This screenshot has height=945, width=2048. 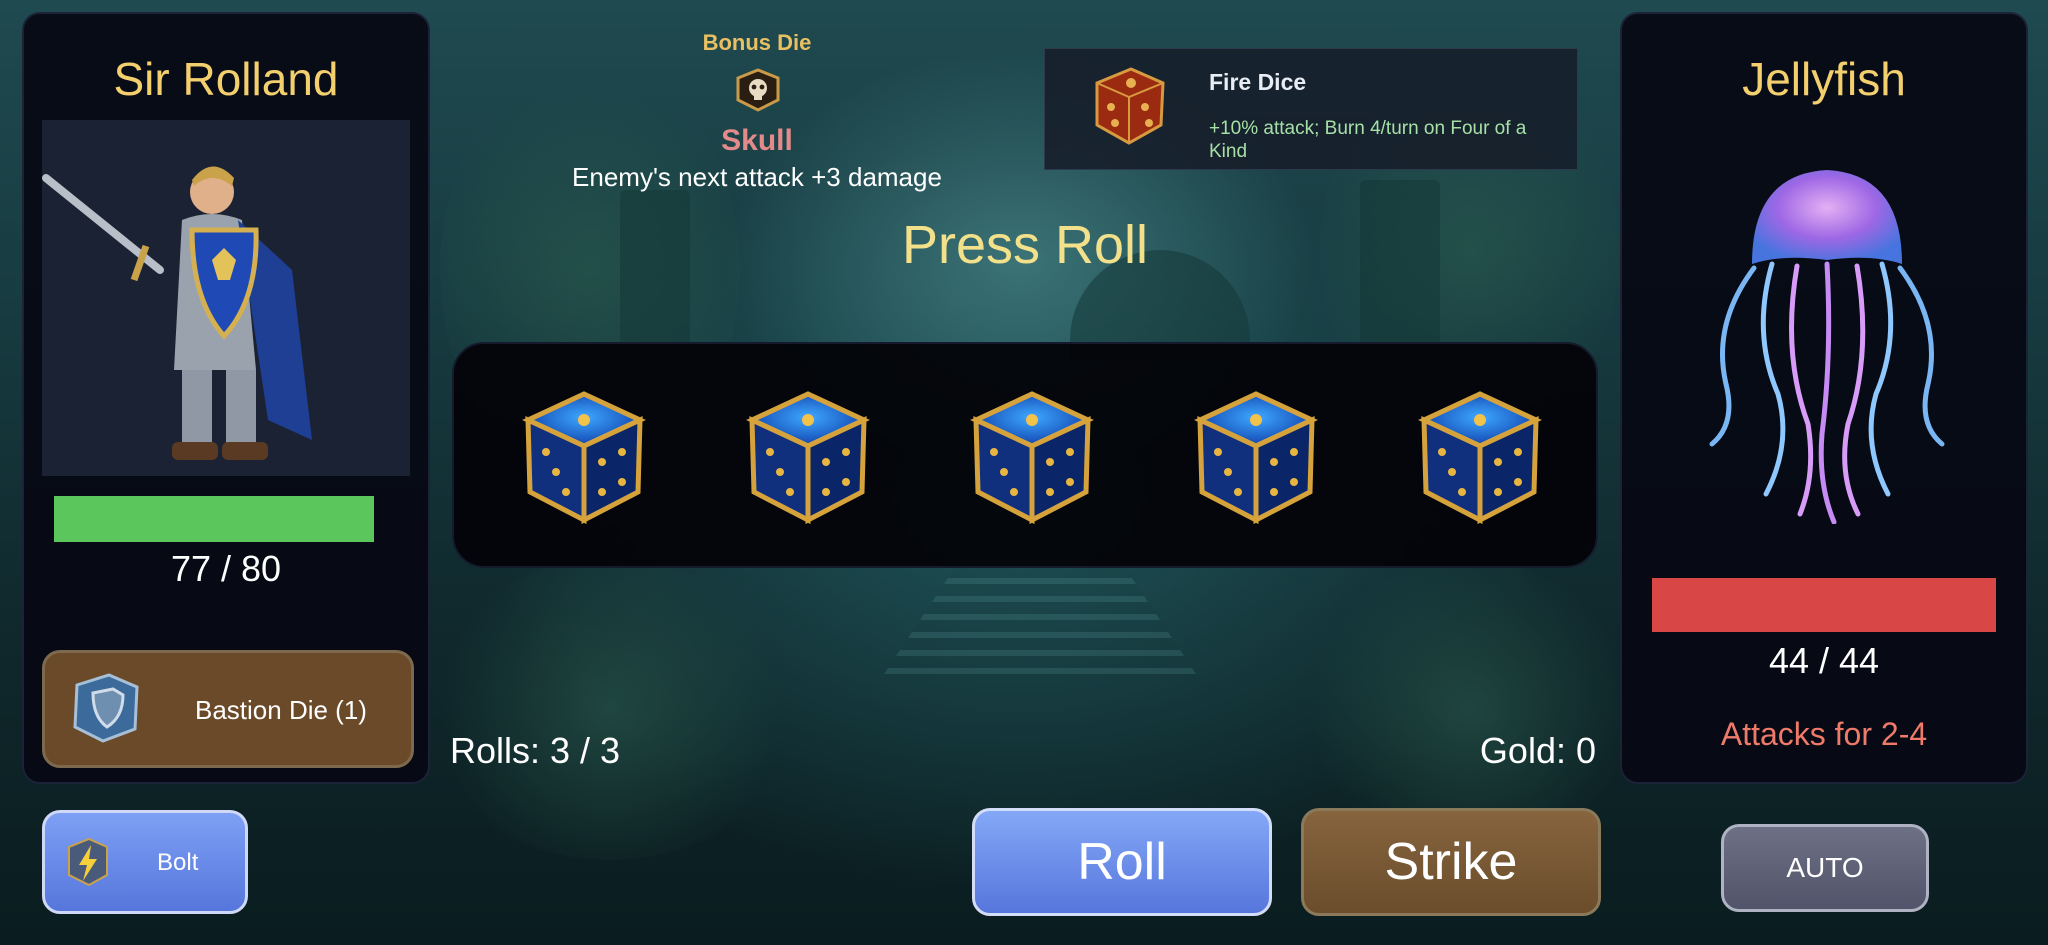 What do you see at coordinates (226, 79) in the screenshot?
I see `player-name: Sir Rolland` at bounding box center [226, 79].